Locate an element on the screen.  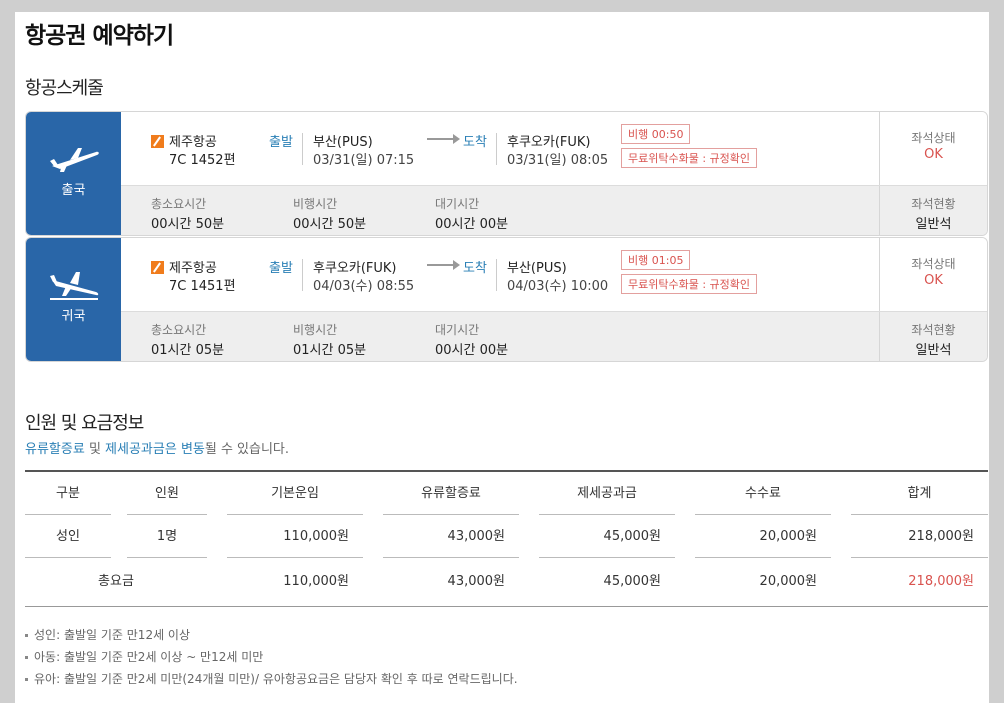
total-base: 110,000원 is located at coordinates (316, 581).